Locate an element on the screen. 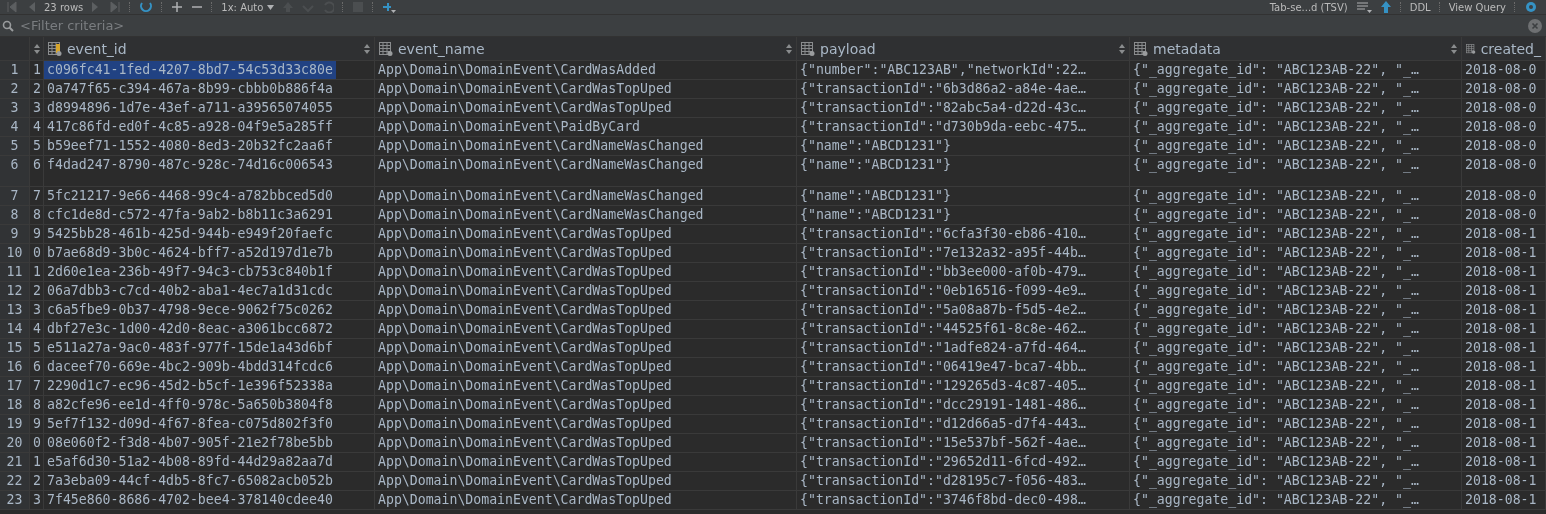 Image resolution: width=1546 pixels, height=514 pixels. id-cell: 0a747f65-c394-467a-8b99-cbbb0b886f4a is located at coordinates (190, 89).